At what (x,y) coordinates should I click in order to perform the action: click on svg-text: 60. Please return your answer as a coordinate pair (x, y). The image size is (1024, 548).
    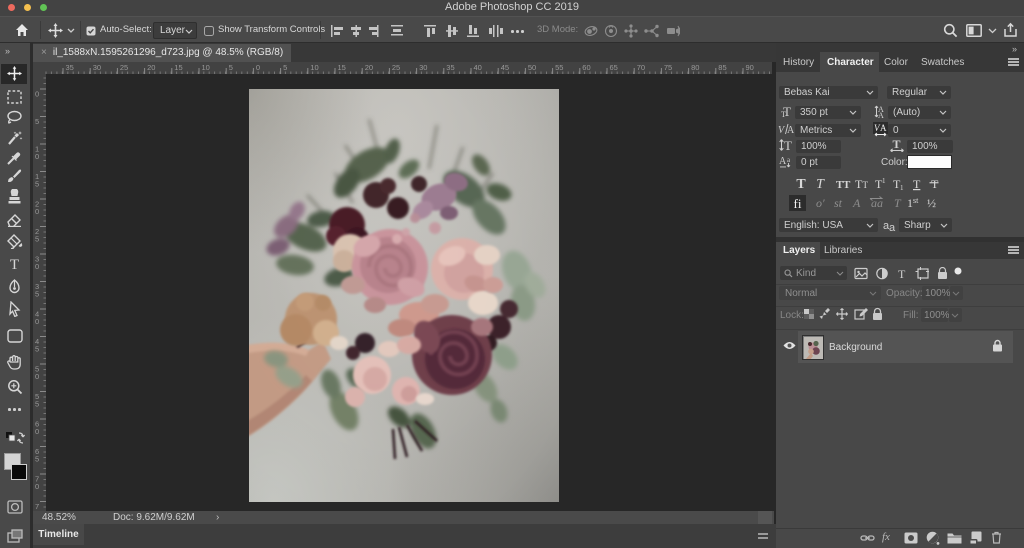
    Looking at the image, I should click on (586, 67).